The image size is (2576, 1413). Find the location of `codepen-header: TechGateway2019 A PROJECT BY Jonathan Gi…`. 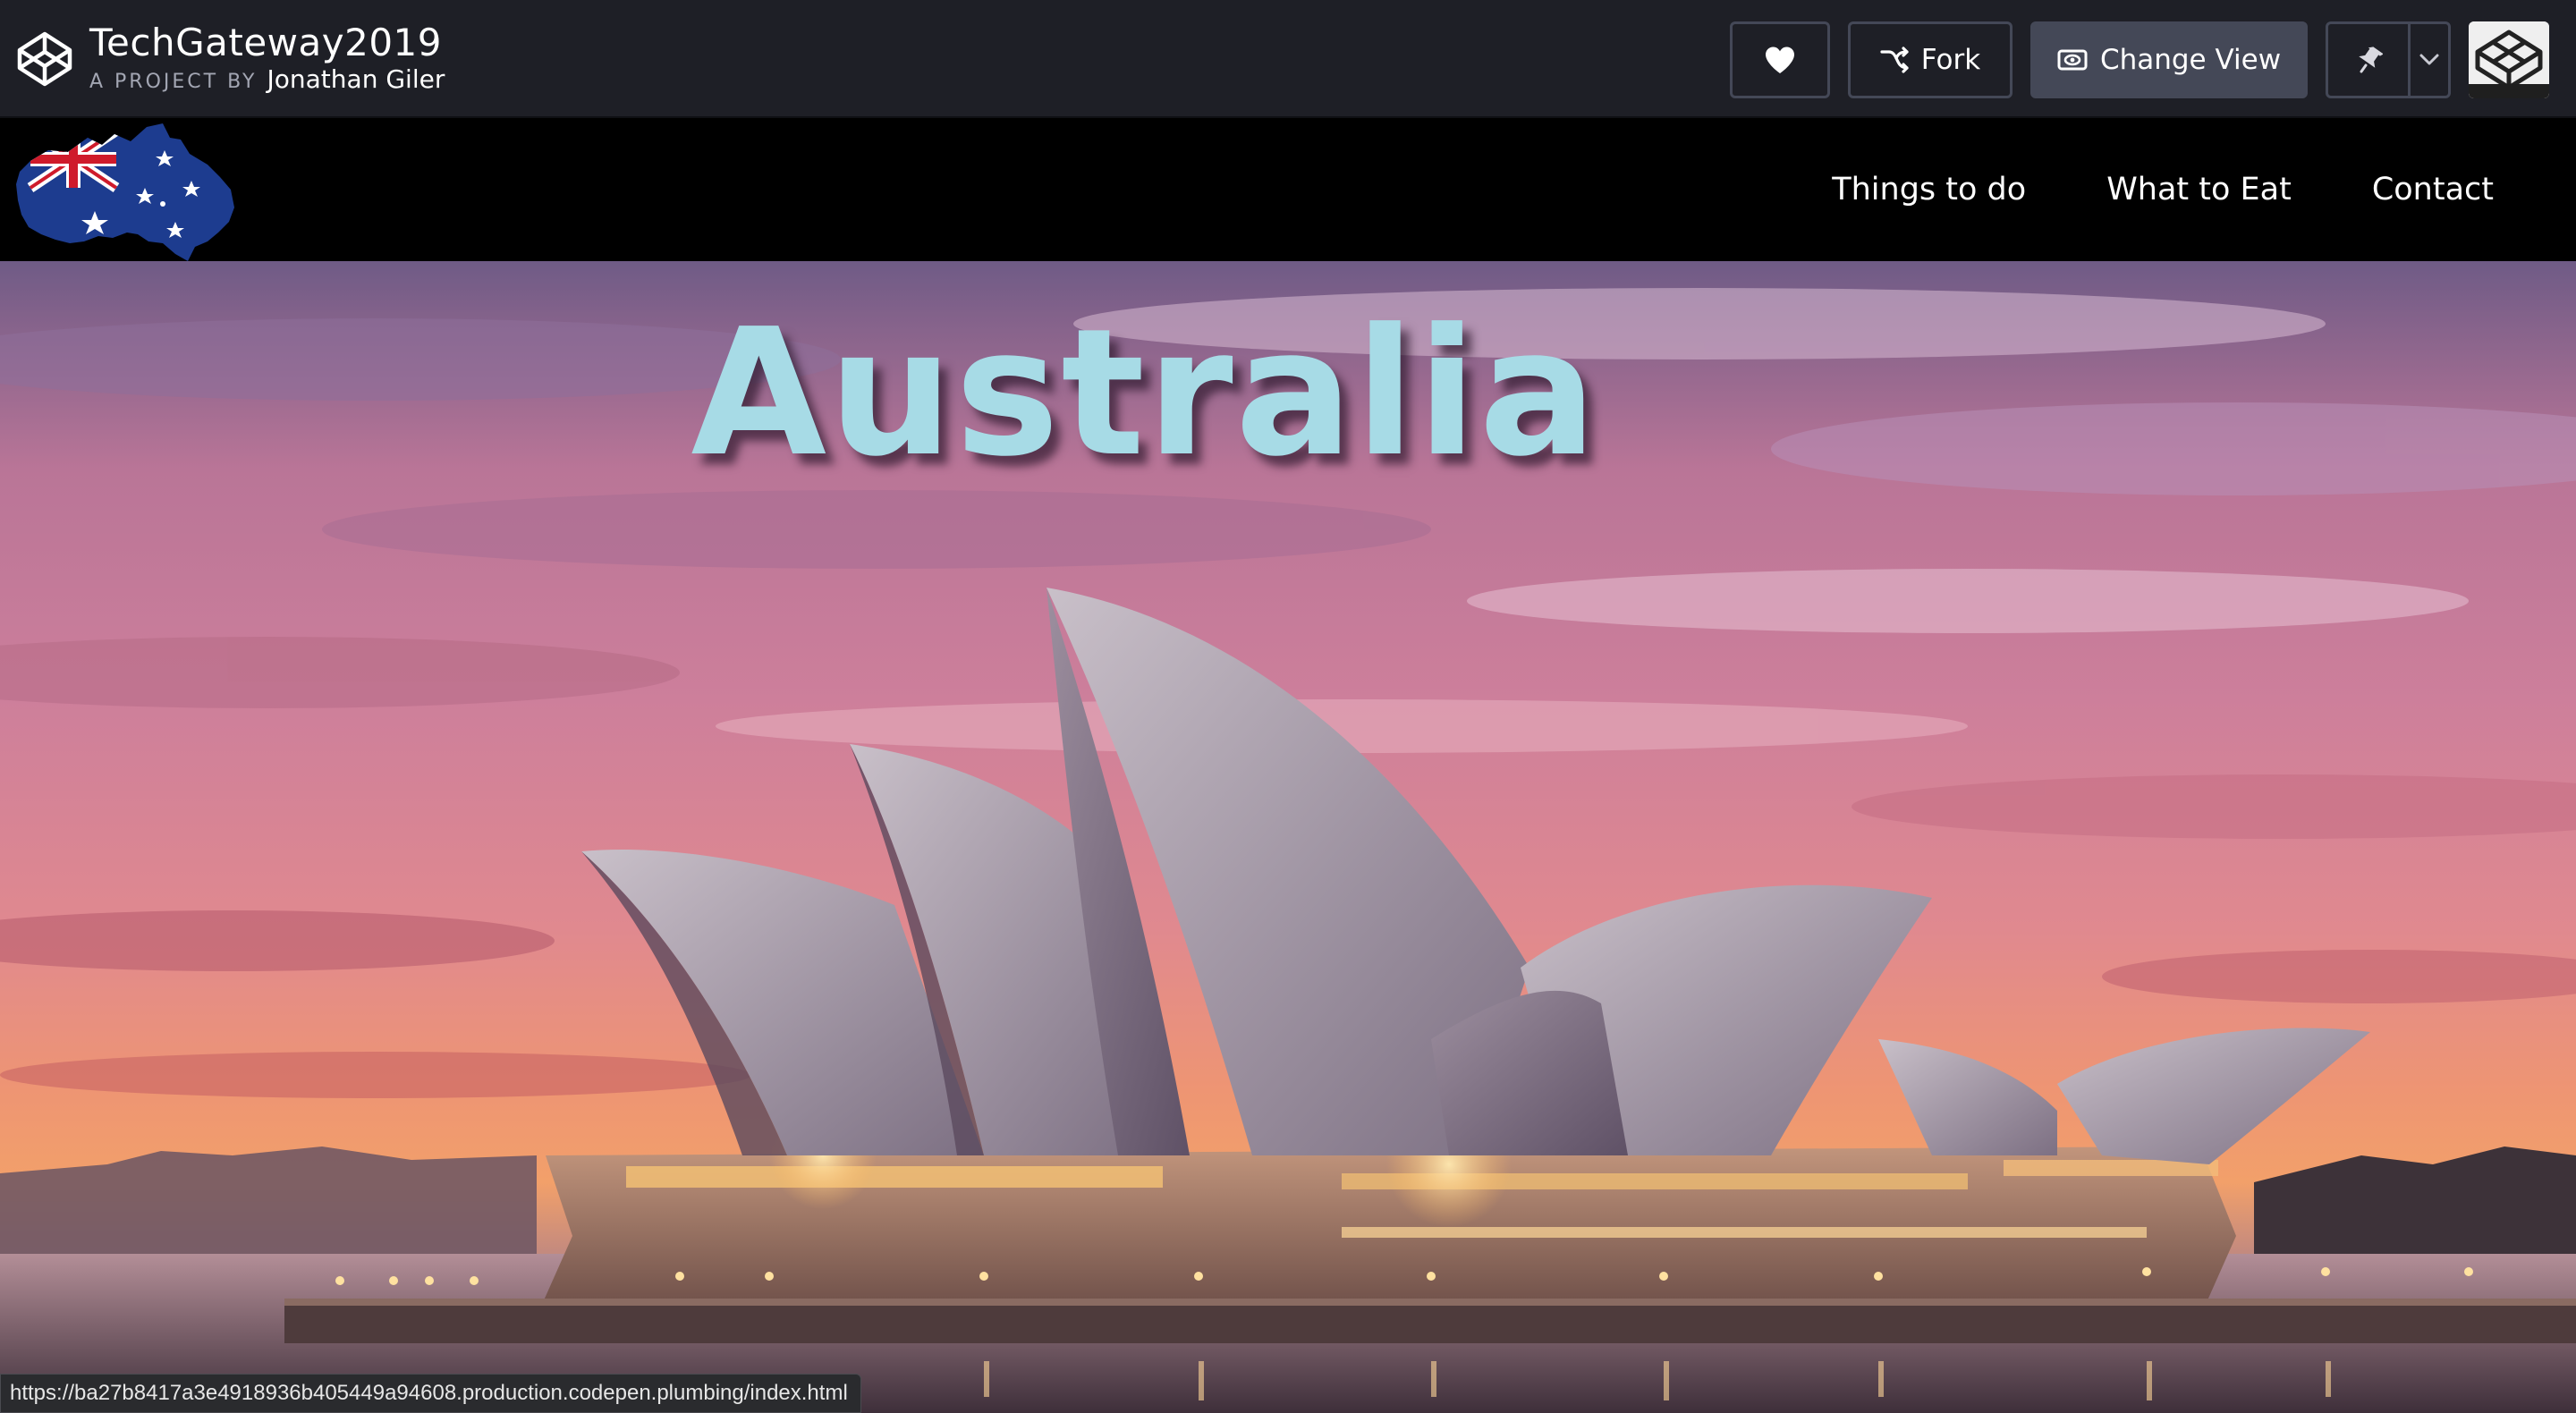

codepen-header: TechGateway2019 A PROJECT BY Jonathan Gi… is located at coordinates (1288, 59).